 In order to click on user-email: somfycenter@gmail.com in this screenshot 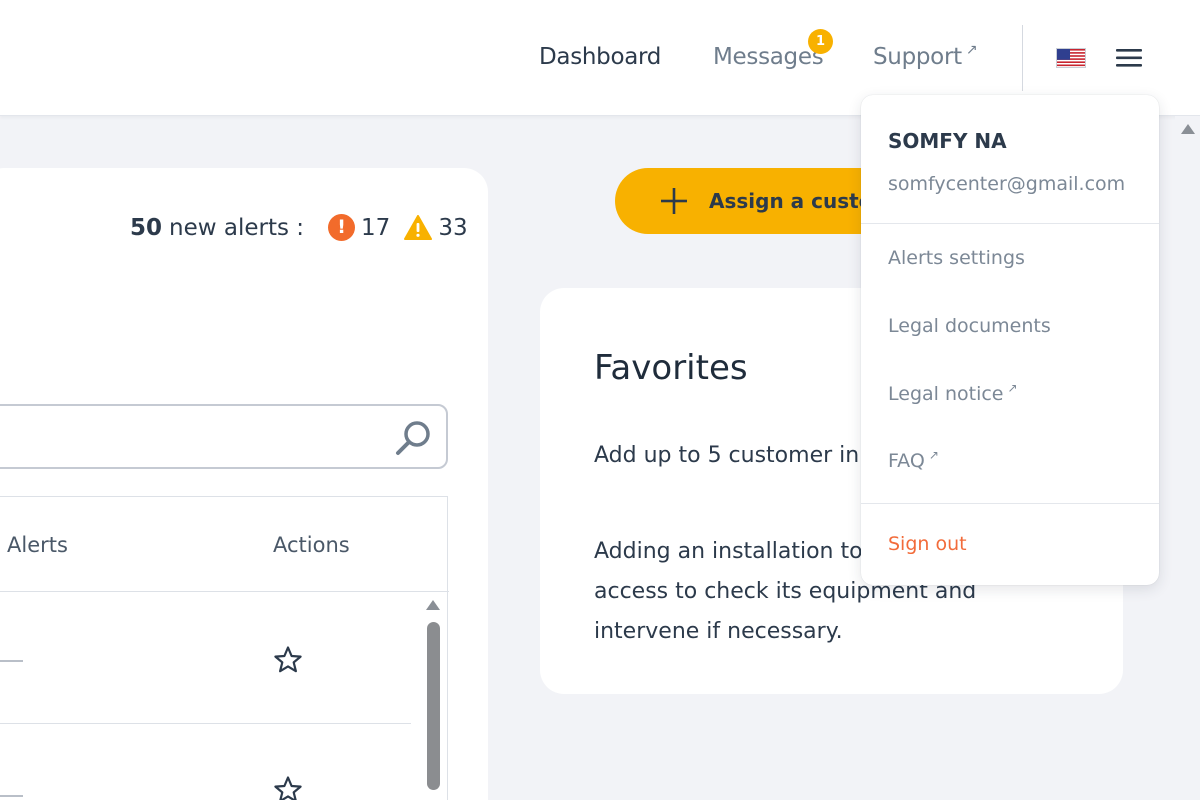, I will do `click(1007, 184)`.